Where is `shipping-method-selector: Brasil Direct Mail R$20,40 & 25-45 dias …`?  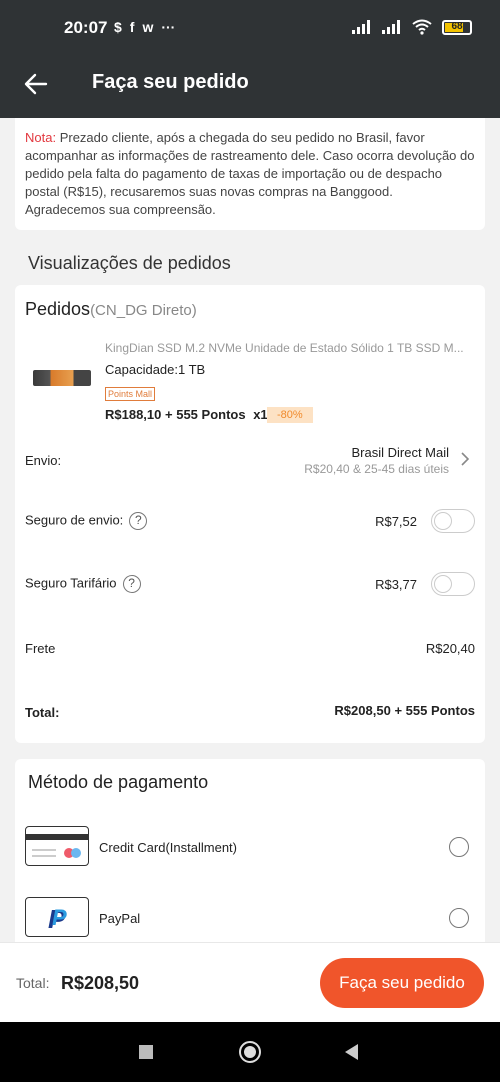
shipping-method-selector: Brasil Direct Mail R$20,40 & 25-45 dias … is located at coordinates (376, 460).